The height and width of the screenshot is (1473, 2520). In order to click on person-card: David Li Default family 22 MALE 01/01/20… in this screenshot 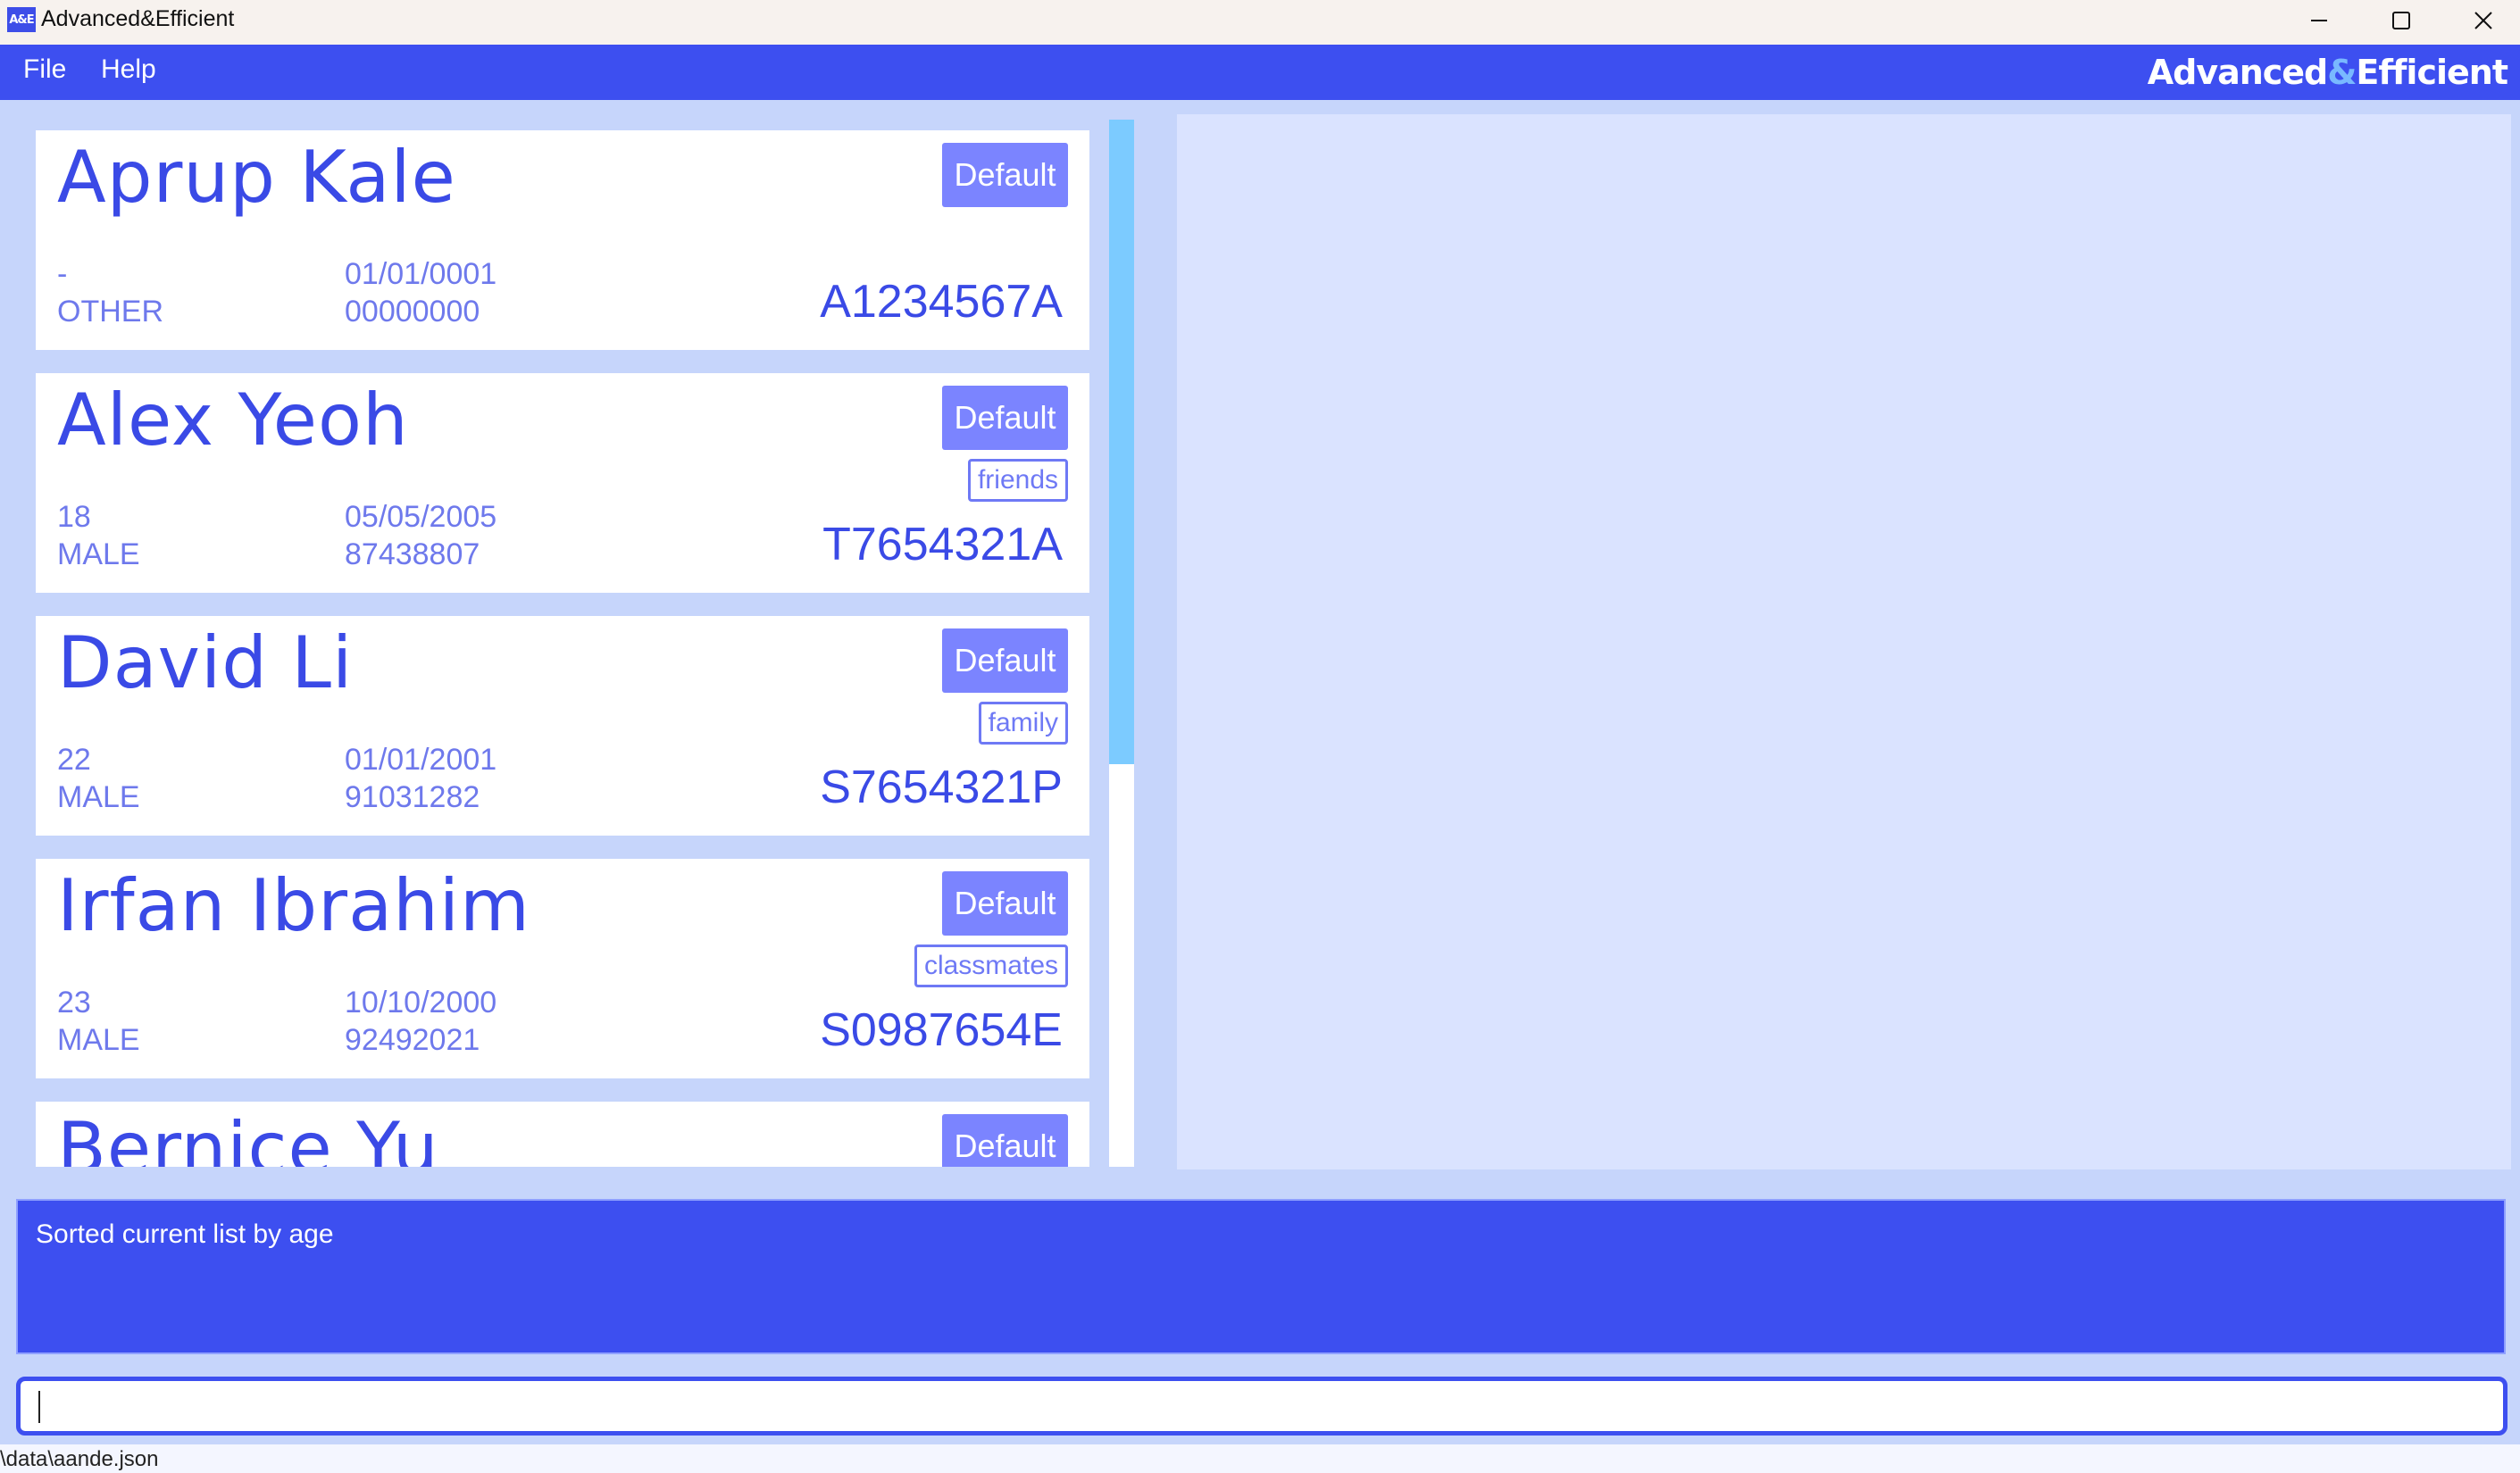, I will do `click(563, 726)`.